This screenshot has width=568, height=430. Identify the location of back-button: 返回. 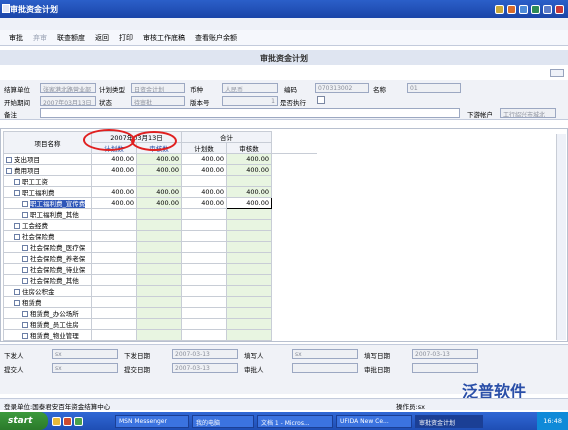
(102, 38).